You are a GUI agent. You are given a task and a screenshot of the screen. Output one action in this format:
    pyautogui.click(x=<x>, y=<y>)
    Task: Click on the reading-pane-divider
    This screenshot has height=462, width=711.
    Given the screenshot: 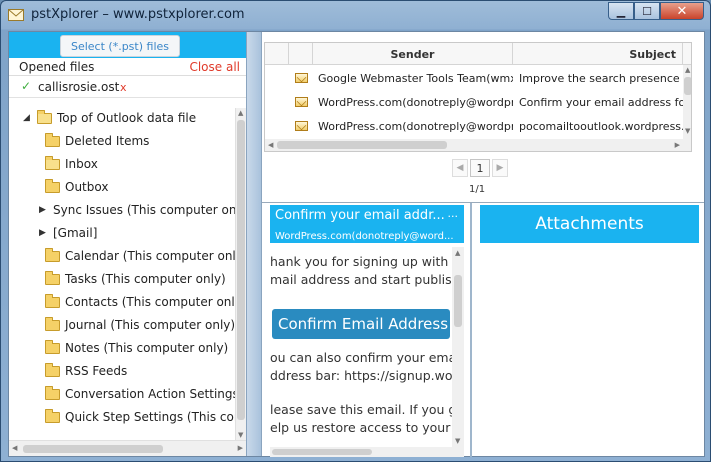 What is the action you would take?
    pyautogui.click(x=471, y=330)
    